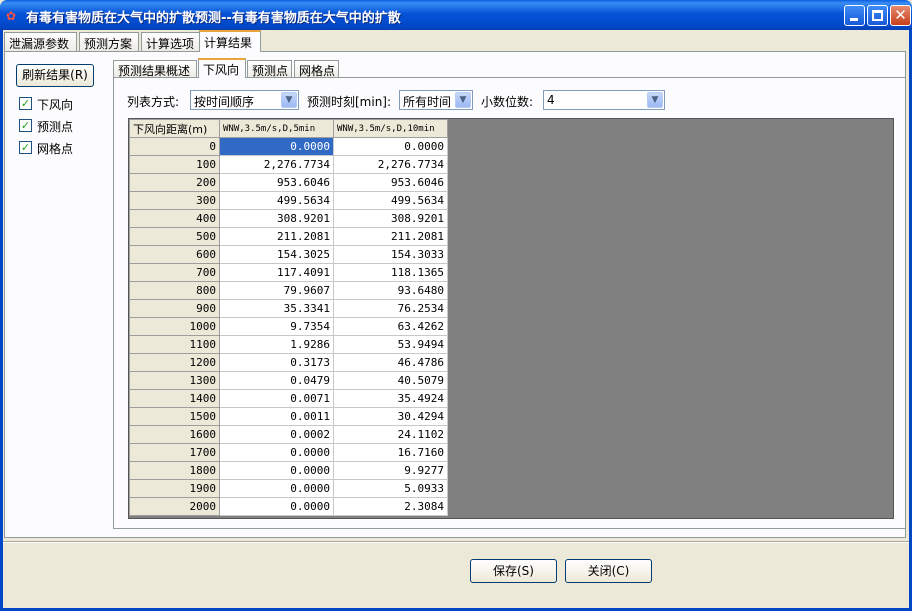  I want to click on row-header-distance: 1500, so click(174, 416).